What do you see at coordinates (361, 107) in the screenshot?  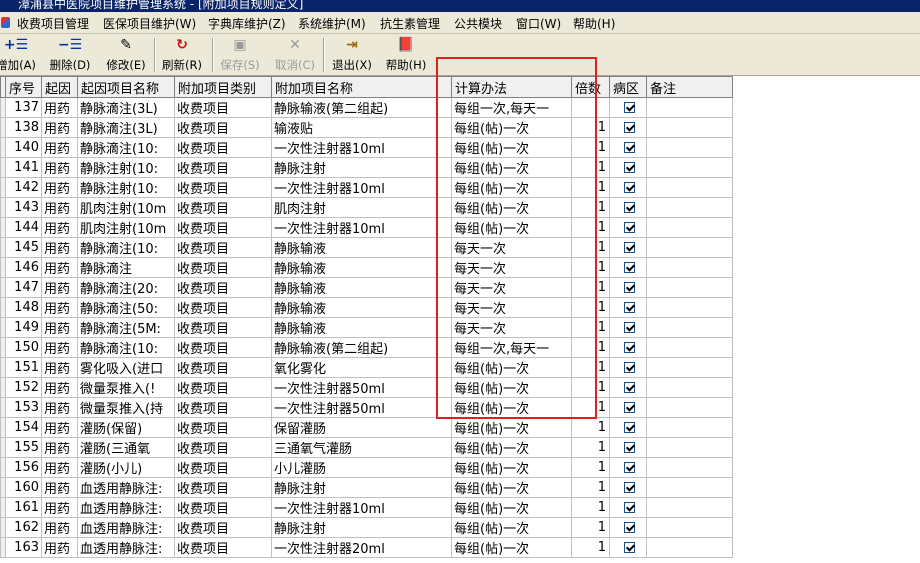 I see `extra-item-cell: 静脉输液(第二组起)` at bounding box center [361, 107].